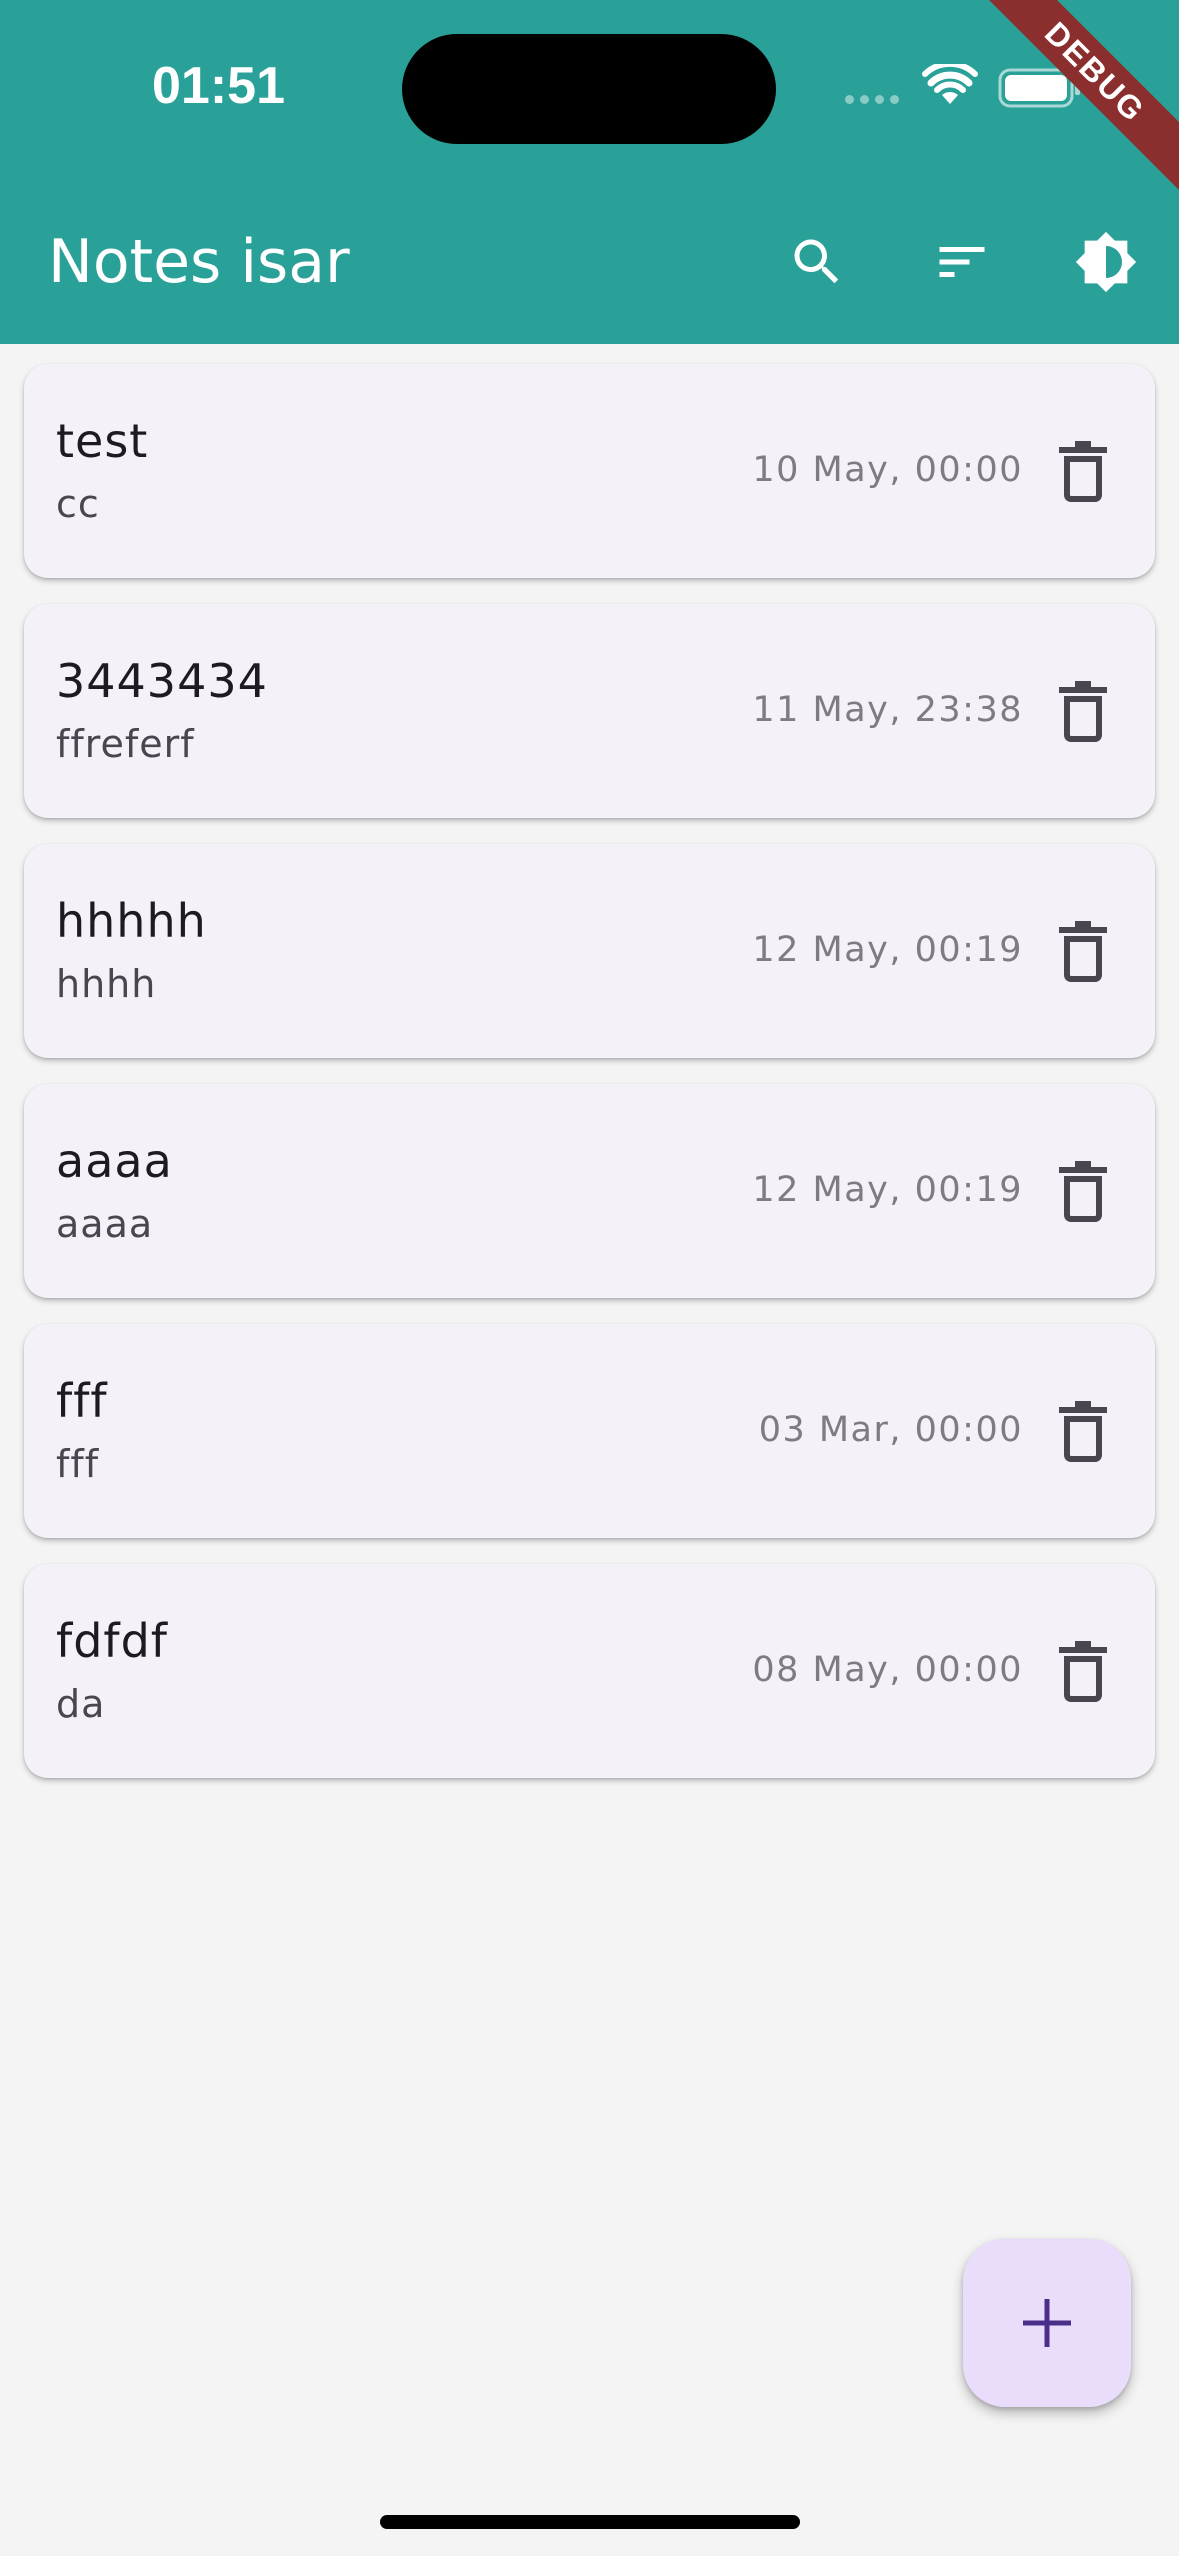 The width and height of the screenshot is (1179, 2556). I want to click on note-body: cc, so click(78, 504).